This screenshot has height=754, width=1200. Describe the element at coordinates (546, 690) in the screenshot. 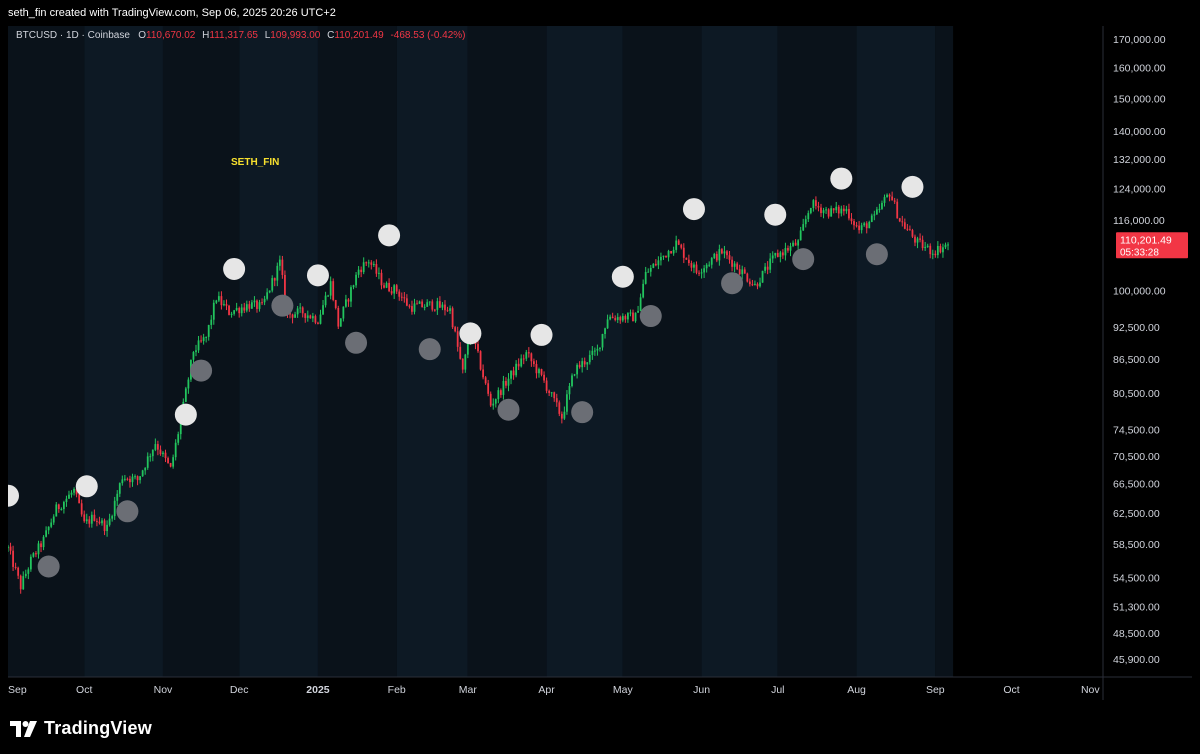

I see `time-tick-label: Apr` at that location.